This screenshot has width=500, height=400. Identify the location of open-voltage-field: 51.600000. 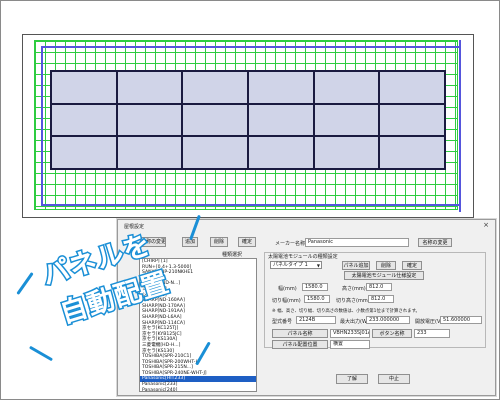
(461, 320).